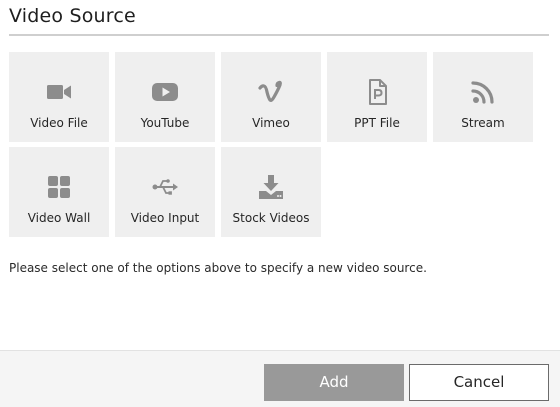 This screenshot has width=560, height=407. I want to click on rss-stream-icon, so click(482, 92).